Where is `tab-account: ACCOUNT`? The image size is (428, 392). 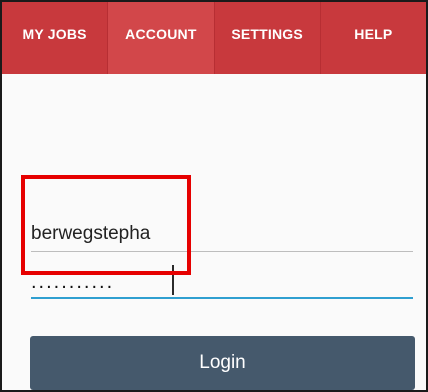 tab-account: ACCOUNT is located at coordinates (161, 38).